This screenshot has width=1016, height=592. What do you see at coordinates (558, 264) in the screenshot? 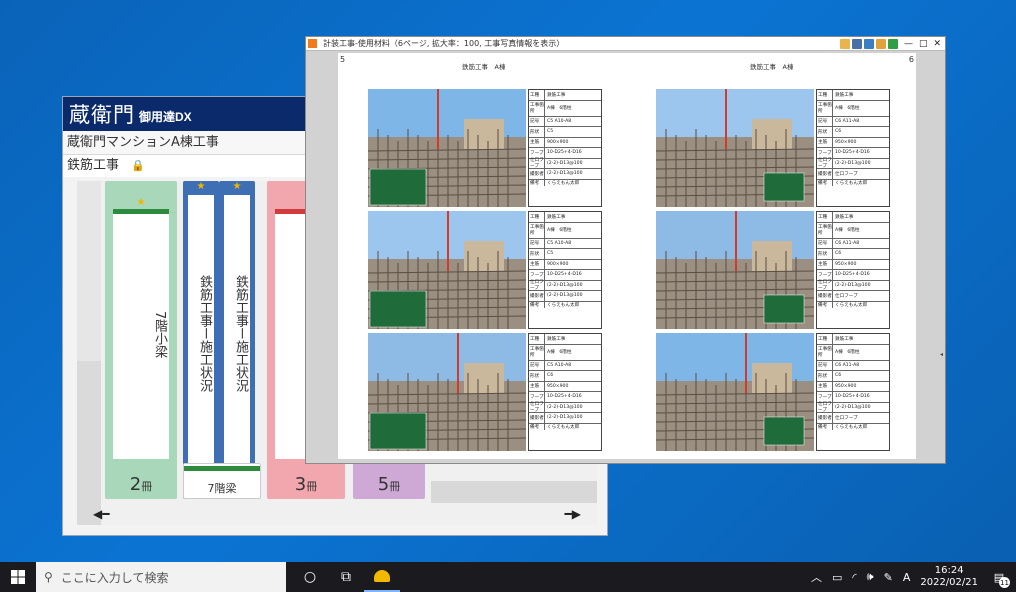
I see `info-value: 900×900` at bounding box center [558, 264].